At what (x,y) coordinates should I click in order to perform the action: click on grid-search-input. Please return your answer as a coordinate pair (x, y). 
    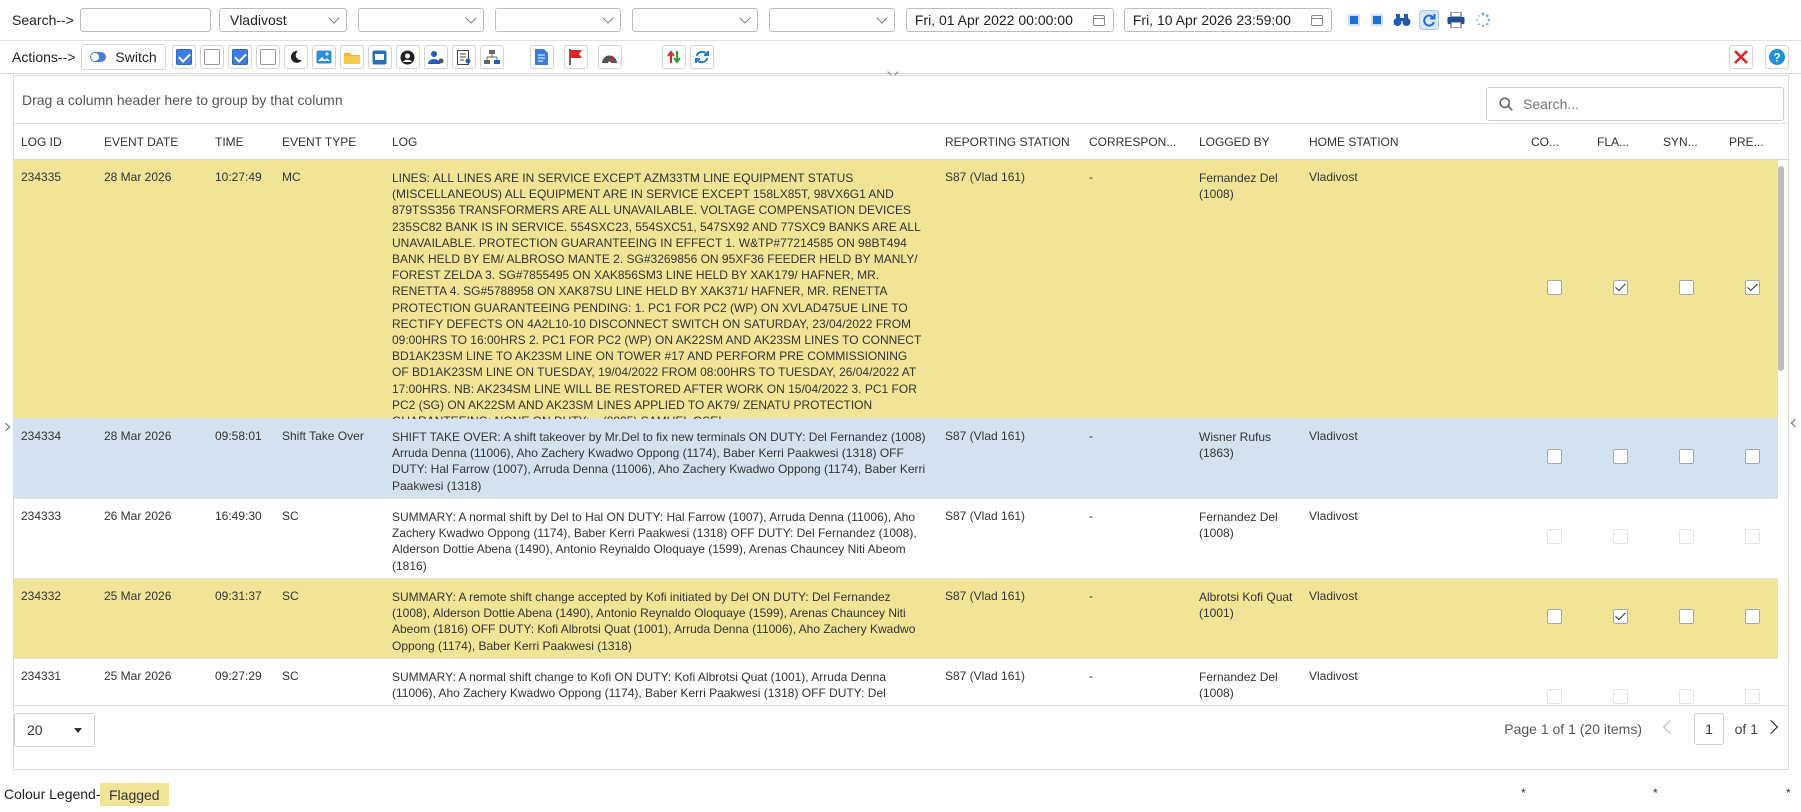
    Looking at the image, I should click on (1643, 104).